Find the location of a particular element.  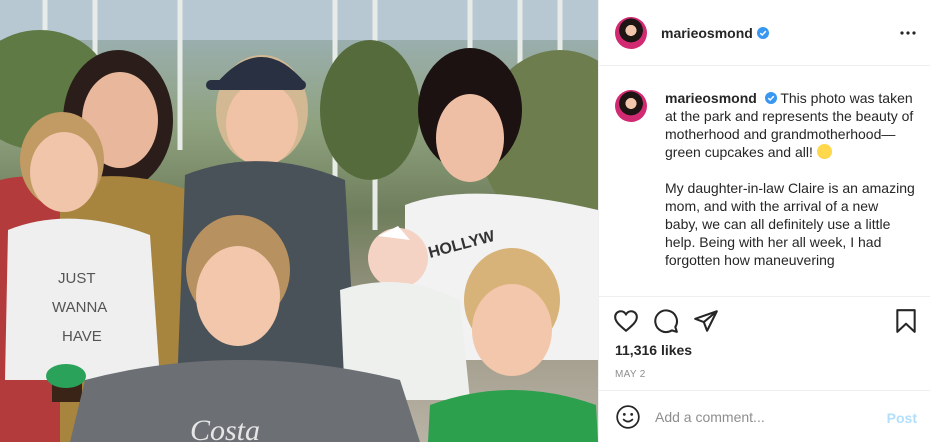

heart-icon is located at coordinates (626, 321).